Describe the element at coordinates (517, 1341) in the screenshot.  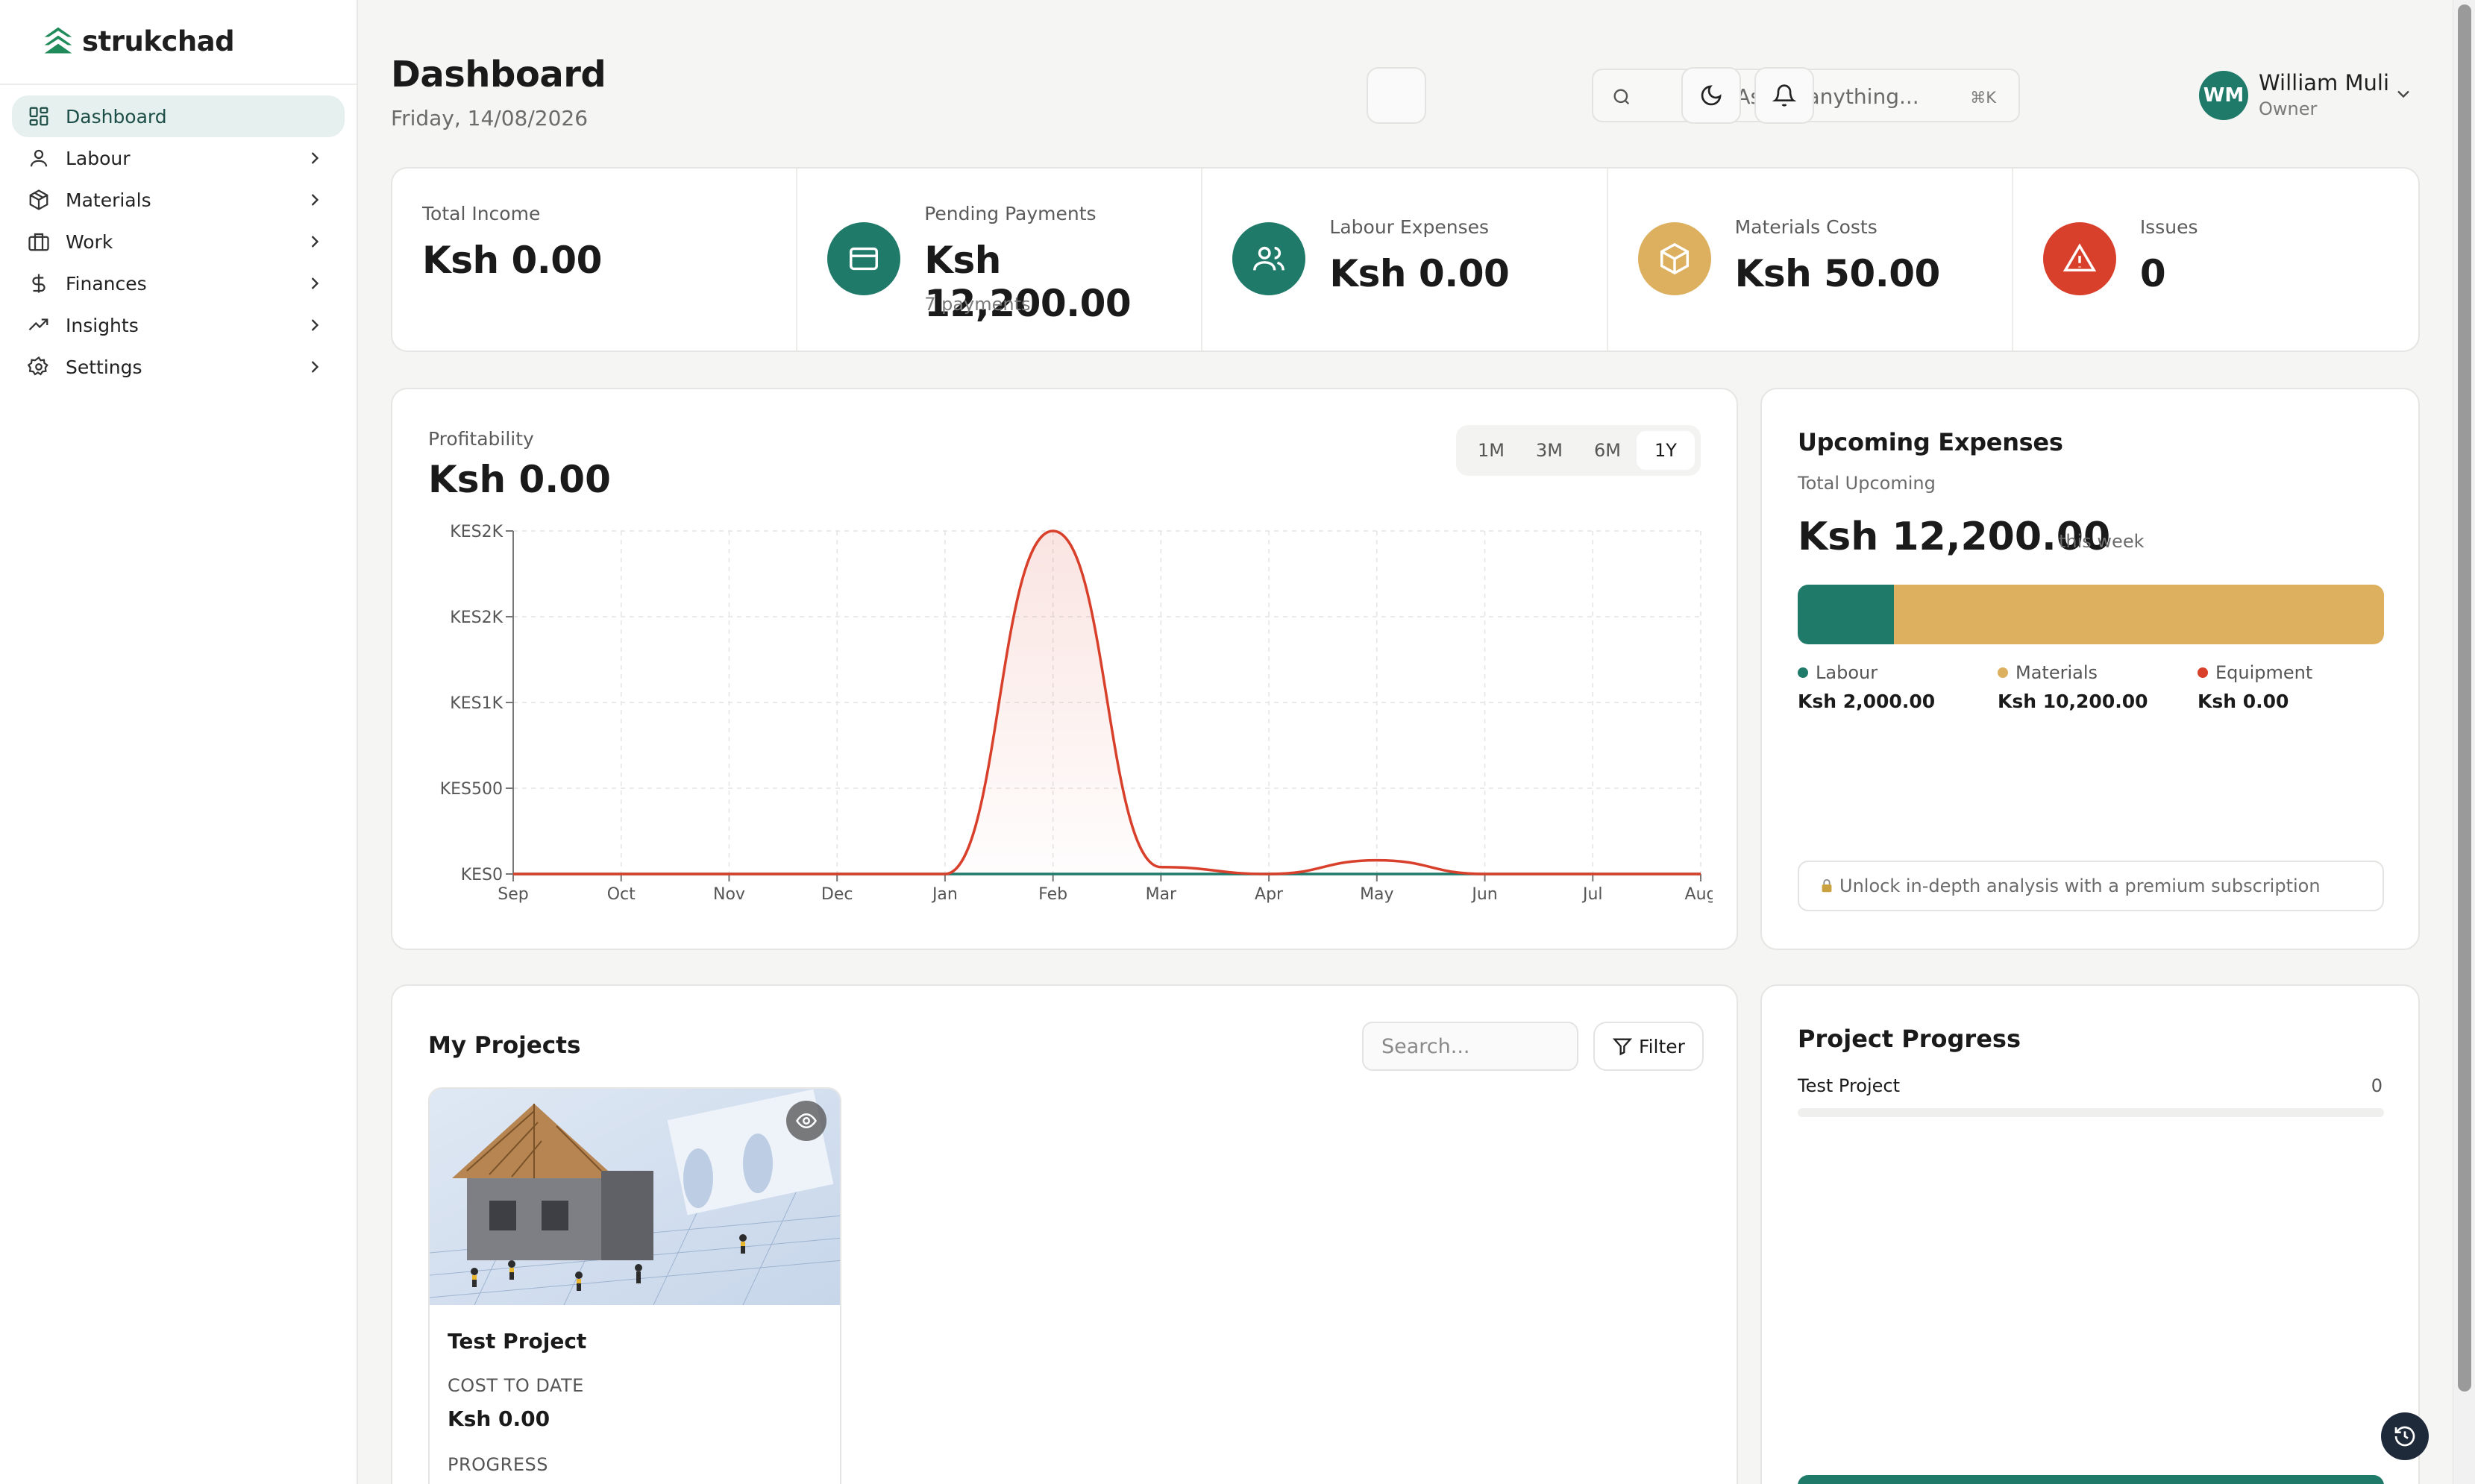
I see `project-name: Test Project` at that location.